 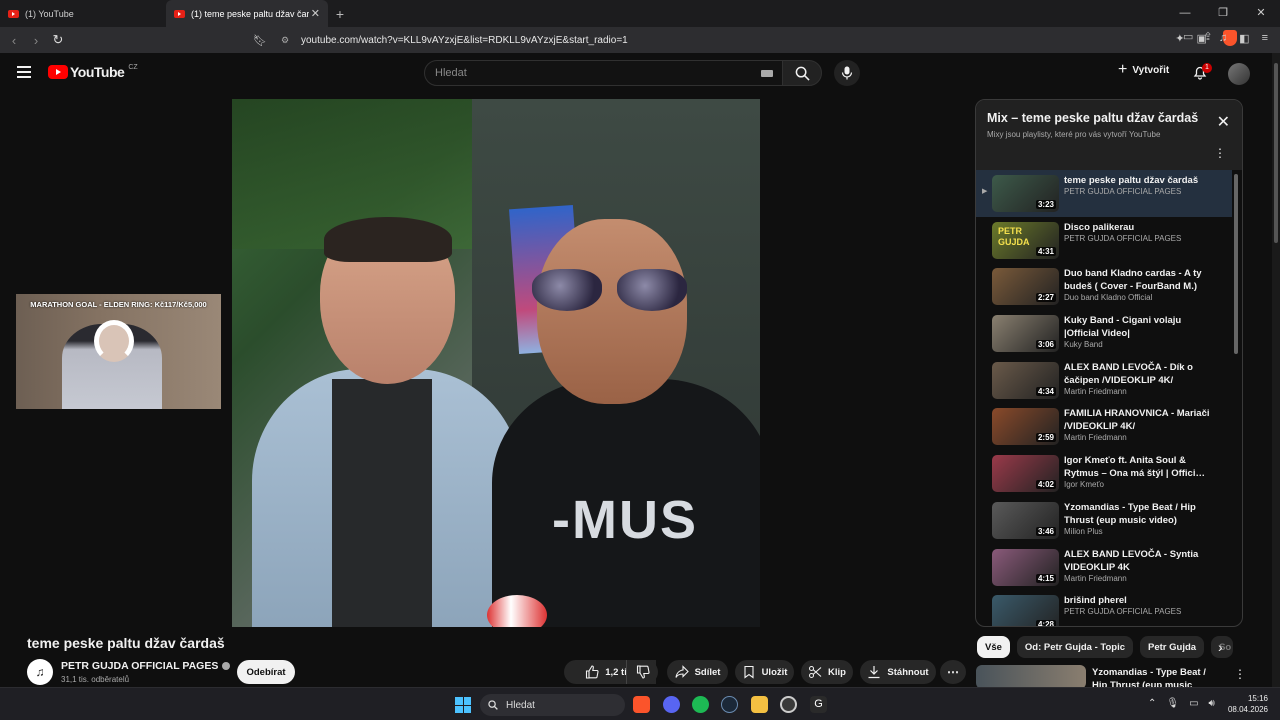 What do you see at coordinates (1031, 676) in the screenshot?
I see `suggested-video-thumbnail` at bounding box center [1031, 676].